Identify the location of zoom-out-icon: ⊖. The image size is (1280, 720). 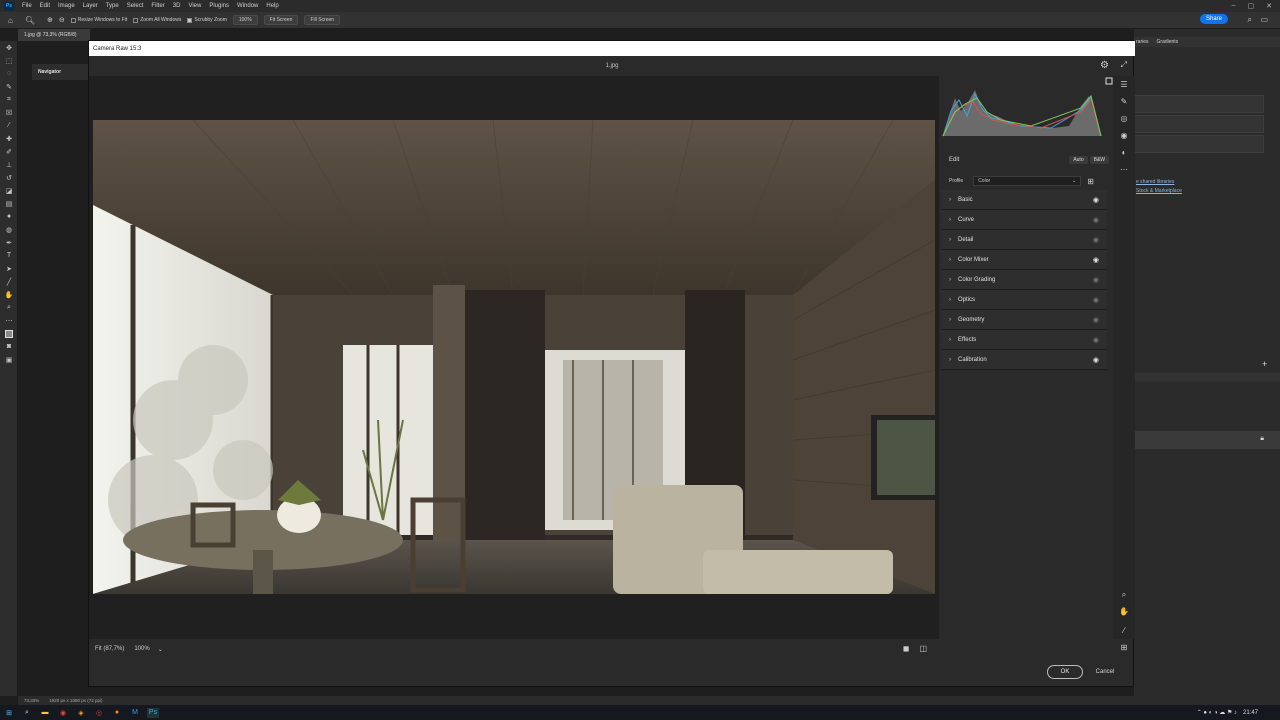
(62, 20).